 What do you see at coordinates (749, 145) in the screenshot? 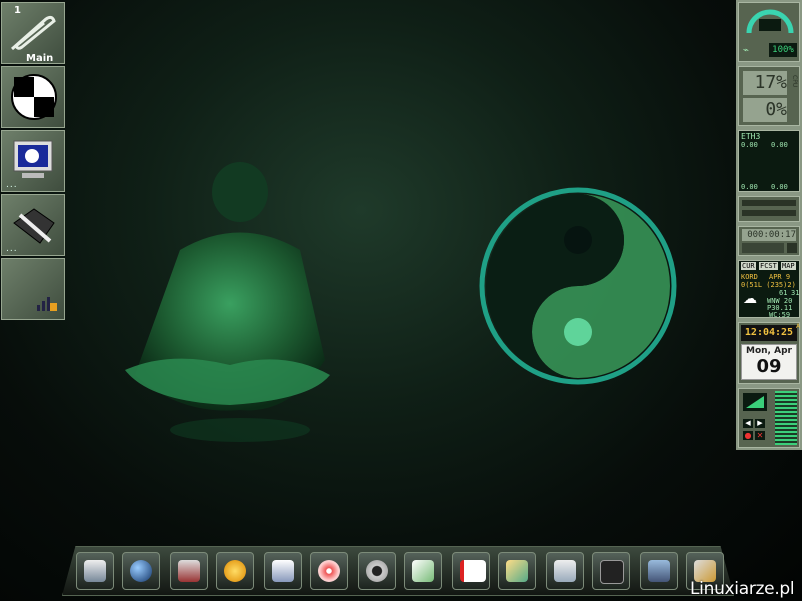
I see `net-rx: 0.00` at bounding box center [749, 145].